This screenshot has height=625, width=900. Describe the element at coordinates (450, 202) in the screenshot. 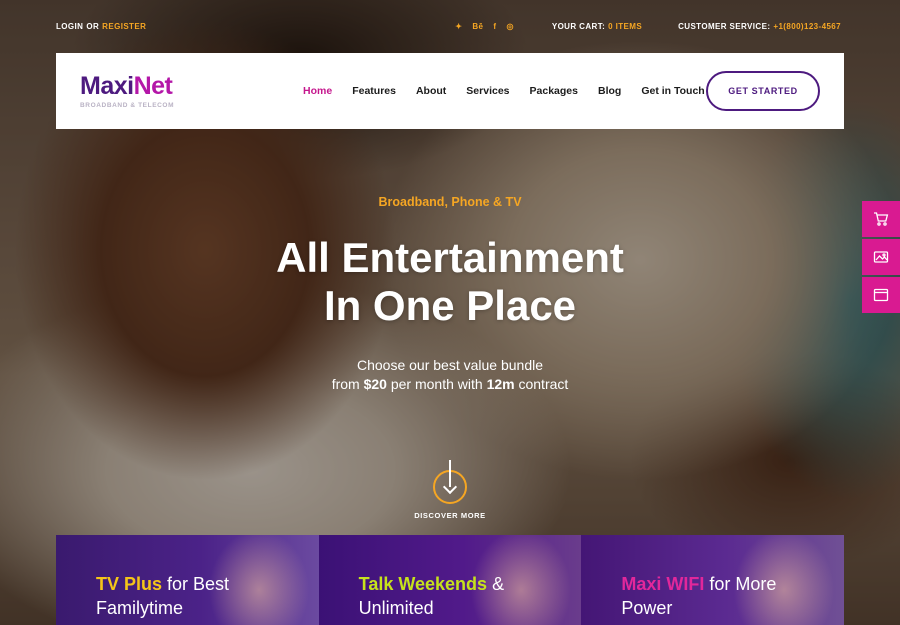

I see `hero-eyebrow: Broadband, Phone & TV` at that location.